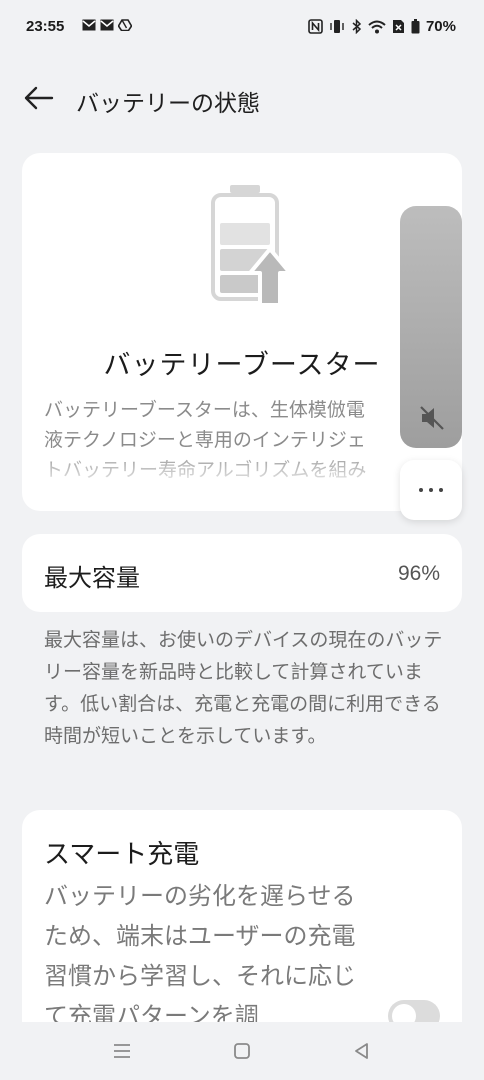 The width and height of the screenshot is (484, 1080). I want to click on mute-icon, so click(432, 418).